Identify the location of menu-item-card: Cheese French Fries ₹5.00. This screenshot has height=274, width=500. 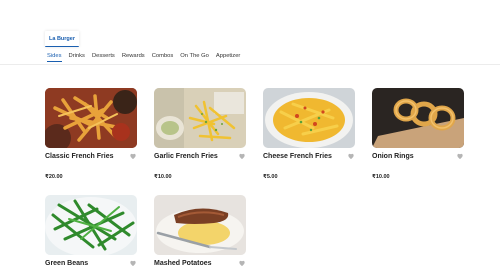
(310, 134).